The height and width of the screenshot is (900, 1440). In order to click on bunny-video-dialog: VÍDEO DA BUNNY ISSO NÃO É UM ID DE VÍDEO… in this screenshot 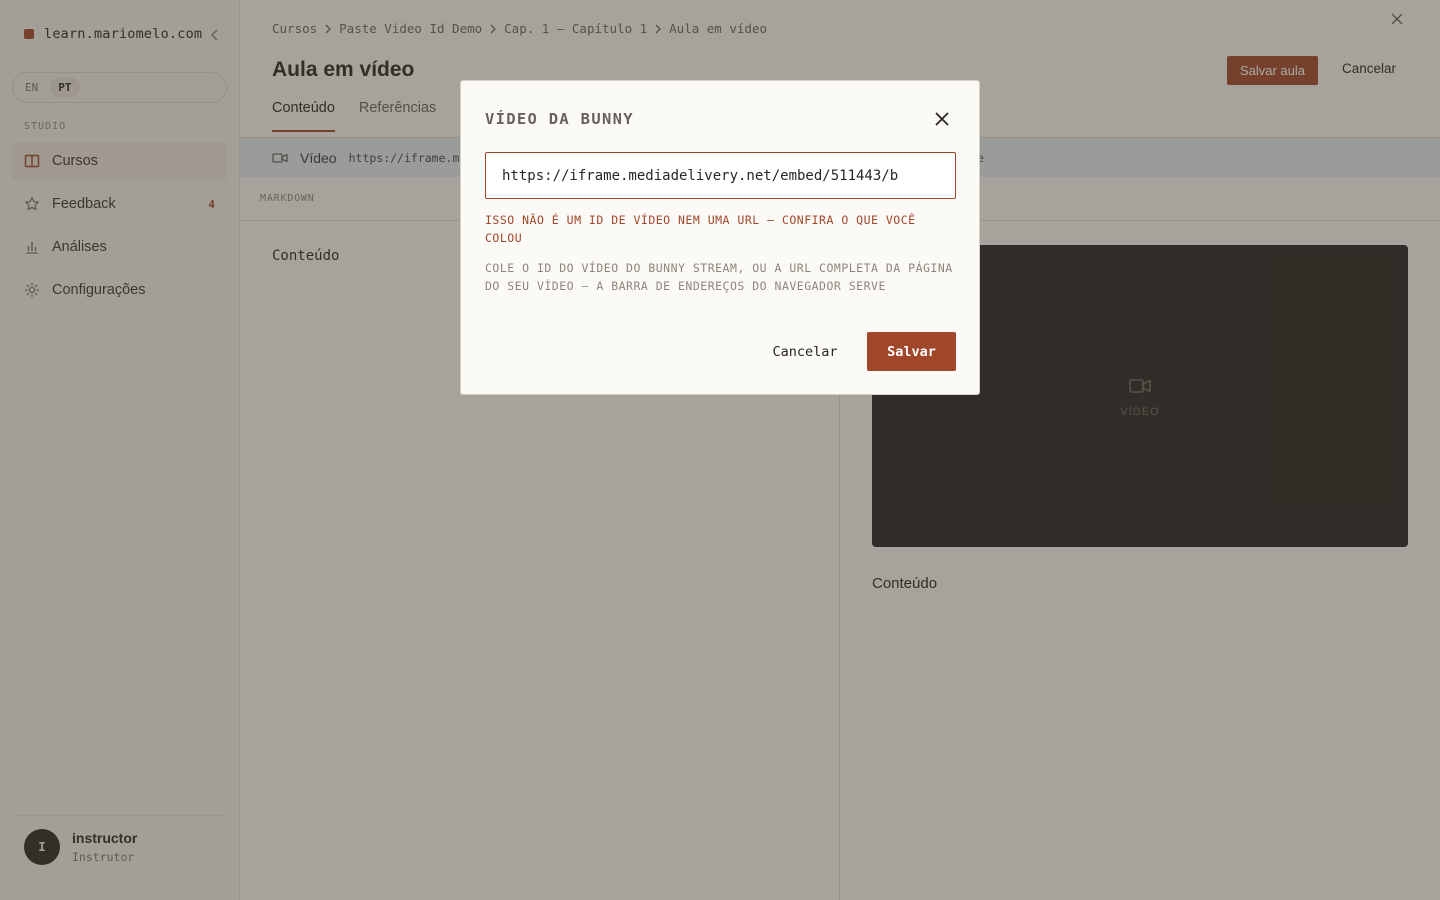, I will do `click(720, 237)`.